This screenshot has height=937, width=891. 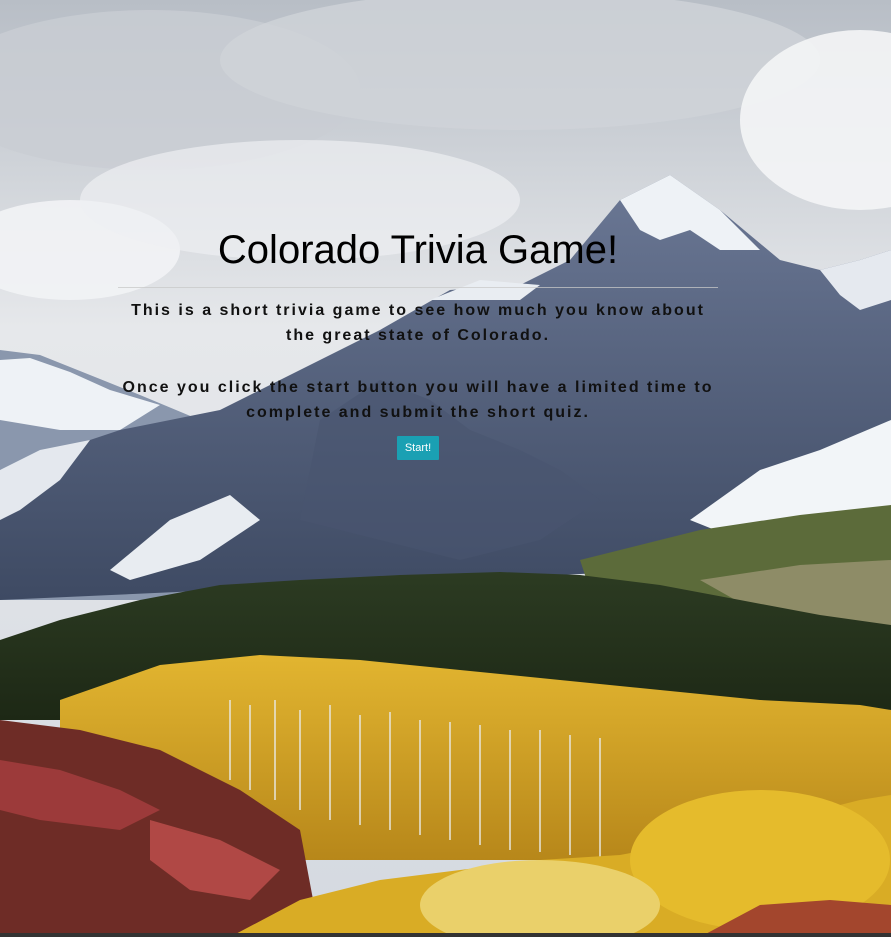 What do you see at coordinates (418, 250) in the screenshot?
I see `page-title: Colorado Trivia Game!` at bounding box center [418, 250].